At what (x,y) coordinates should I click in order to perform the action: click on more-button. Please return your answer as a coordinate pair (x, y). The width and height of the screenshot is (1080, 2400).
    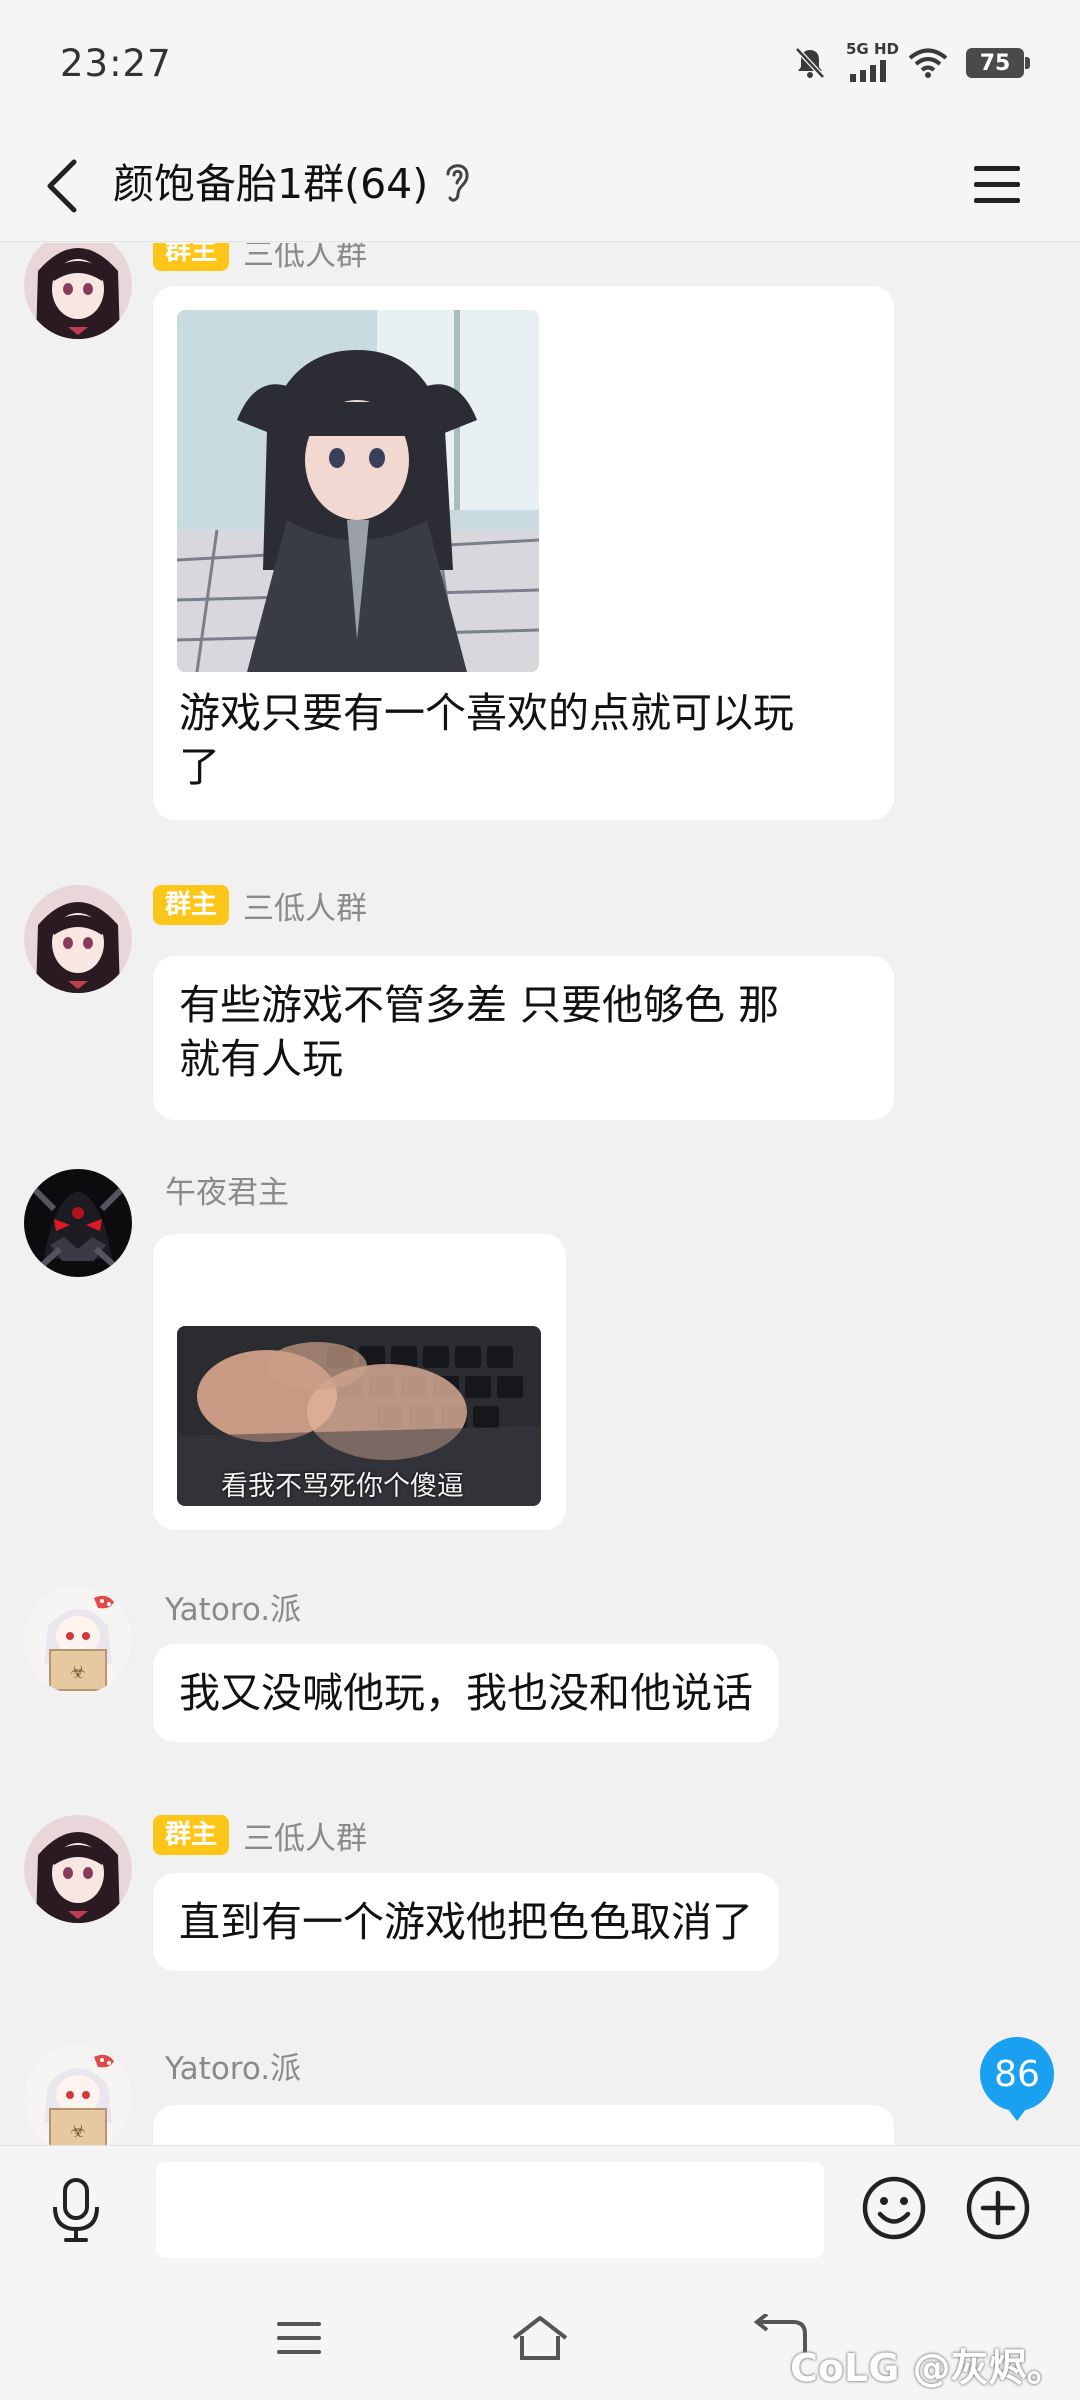
    Looking at the image, I should click on (998, 2208).